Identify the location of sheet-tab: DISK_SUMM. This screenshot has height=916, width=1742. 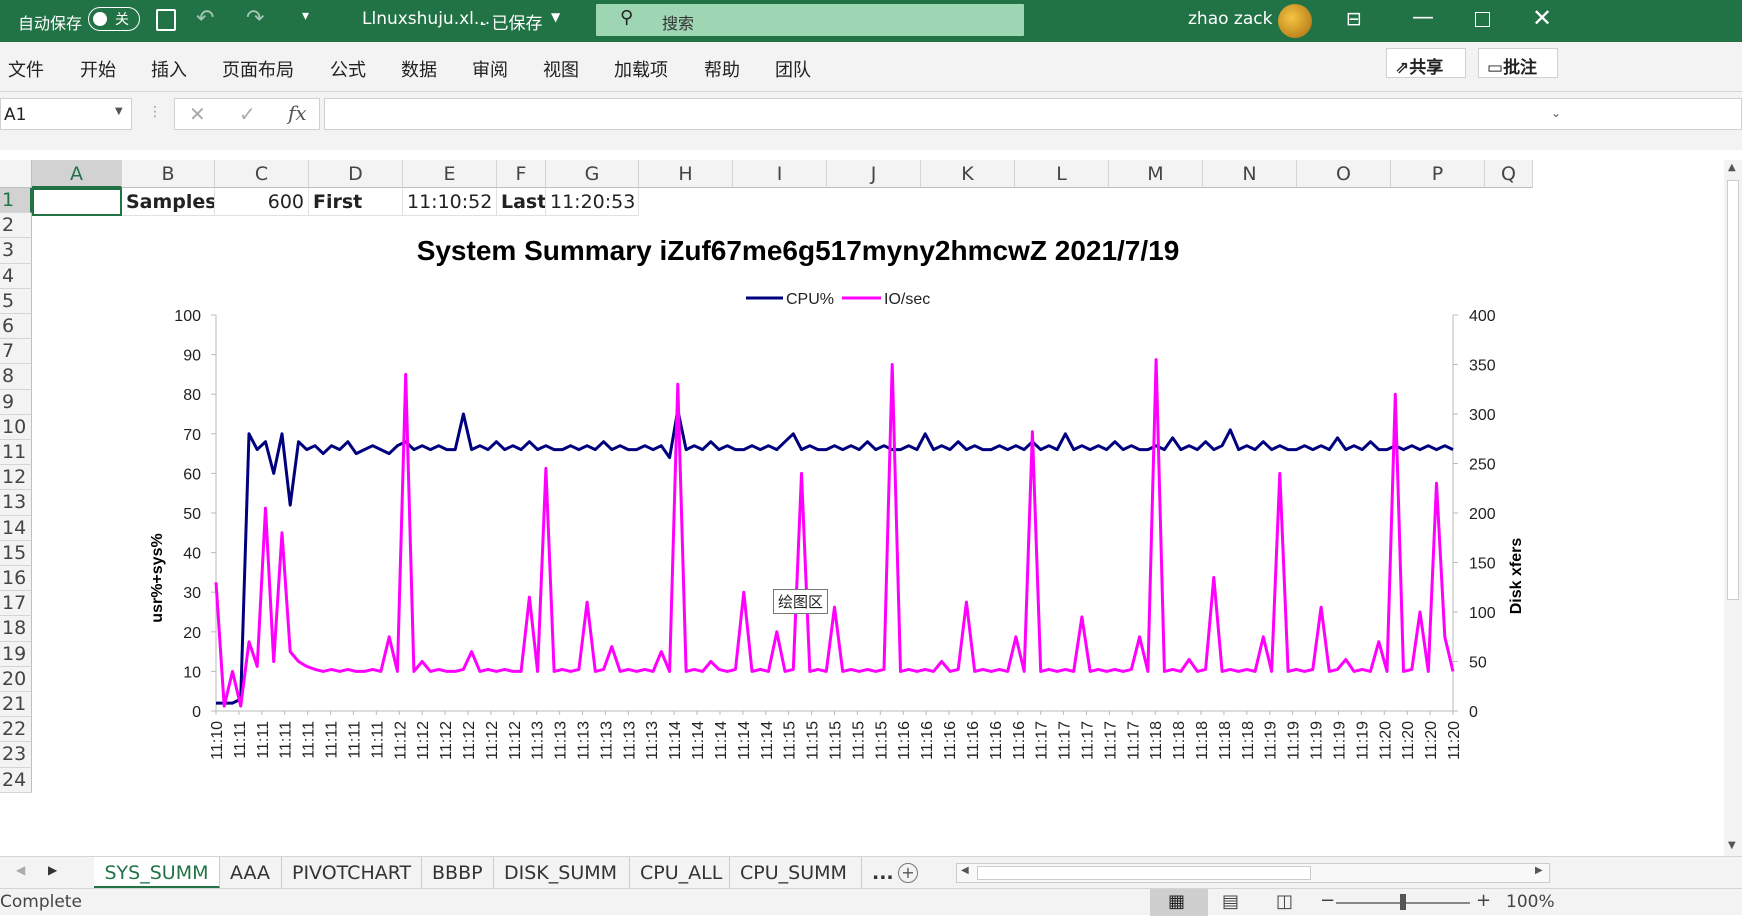
(562, 873).